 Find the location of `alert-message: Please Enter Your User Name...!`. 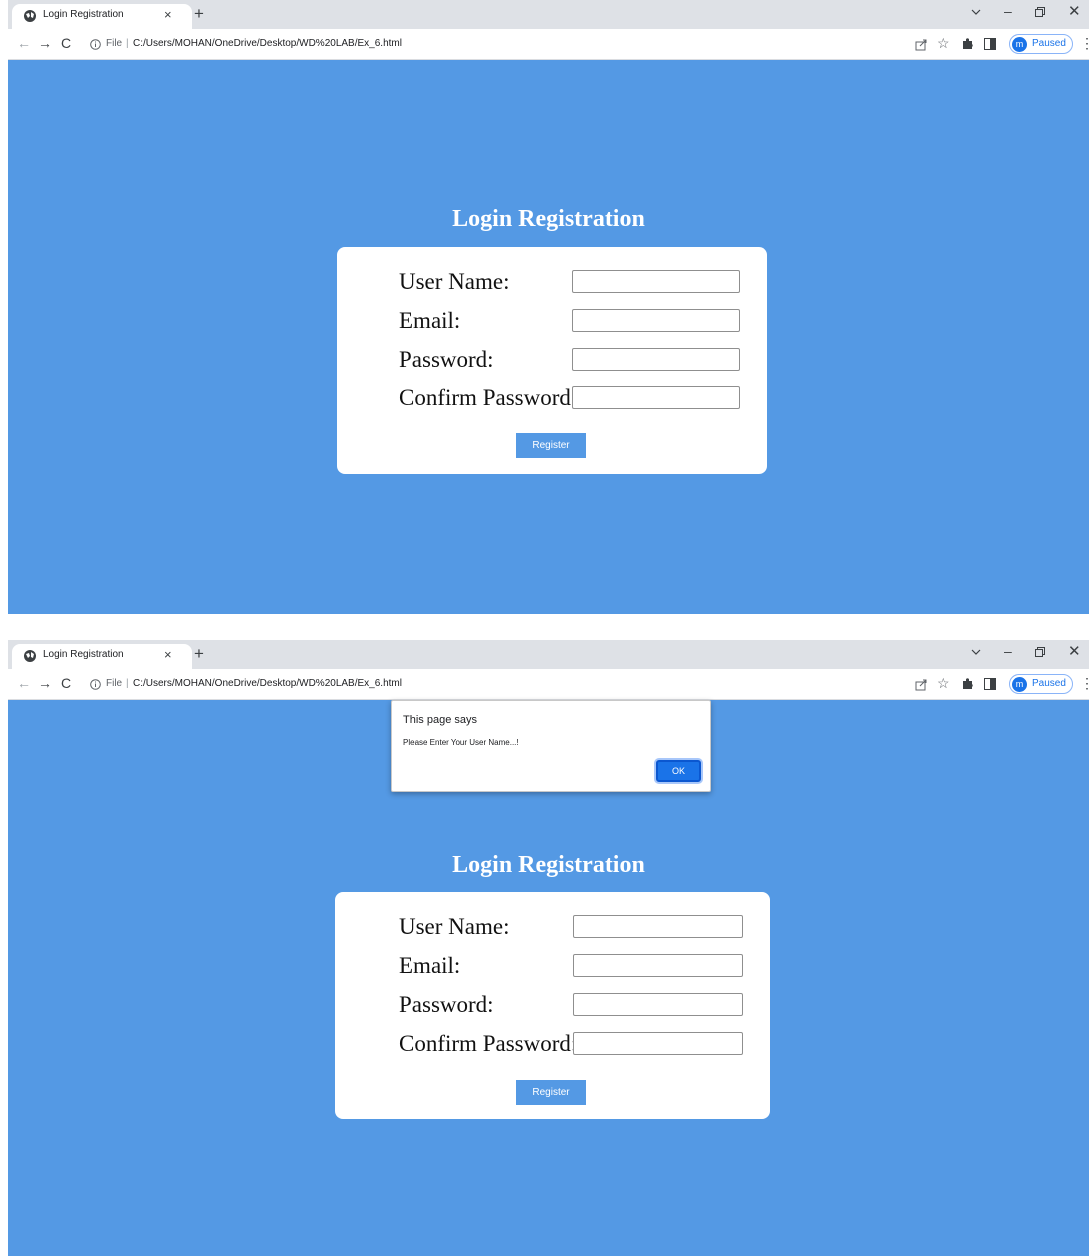

alert-message: Please Enter Your User Name...! is located at coordinates (461, 742).